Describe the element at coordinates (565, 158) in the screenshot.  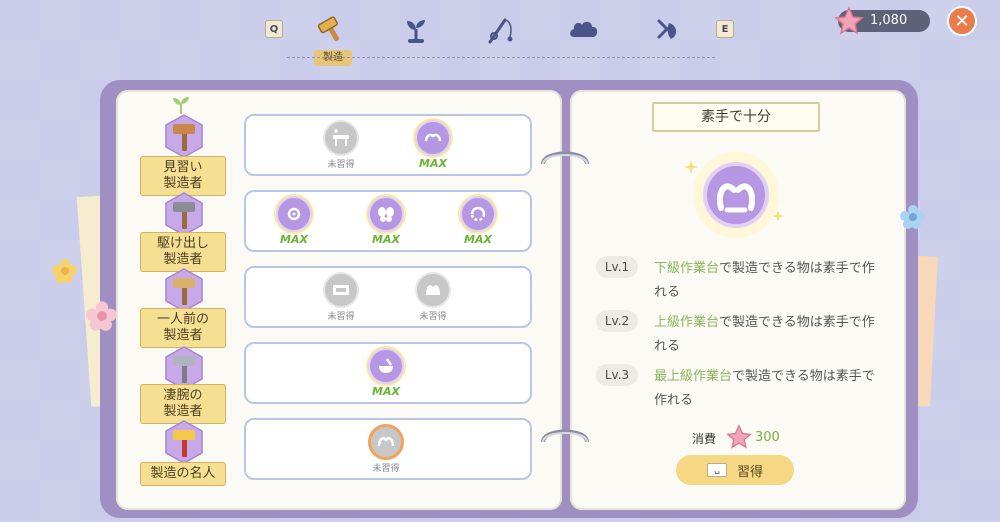
I see `binder-ring-top` at that location.